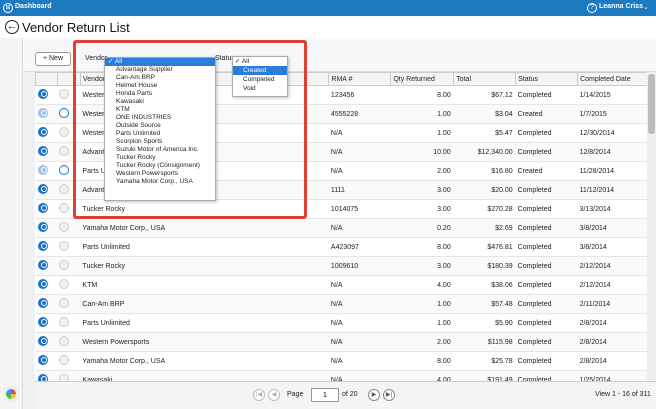 This screenshot has height=409, width=656. Describe the element at coordinates (345, 285) in the screenshot. I see `table-row: KTM N/A 4.00 $38.06 Completed 2/12/2014` at that location.